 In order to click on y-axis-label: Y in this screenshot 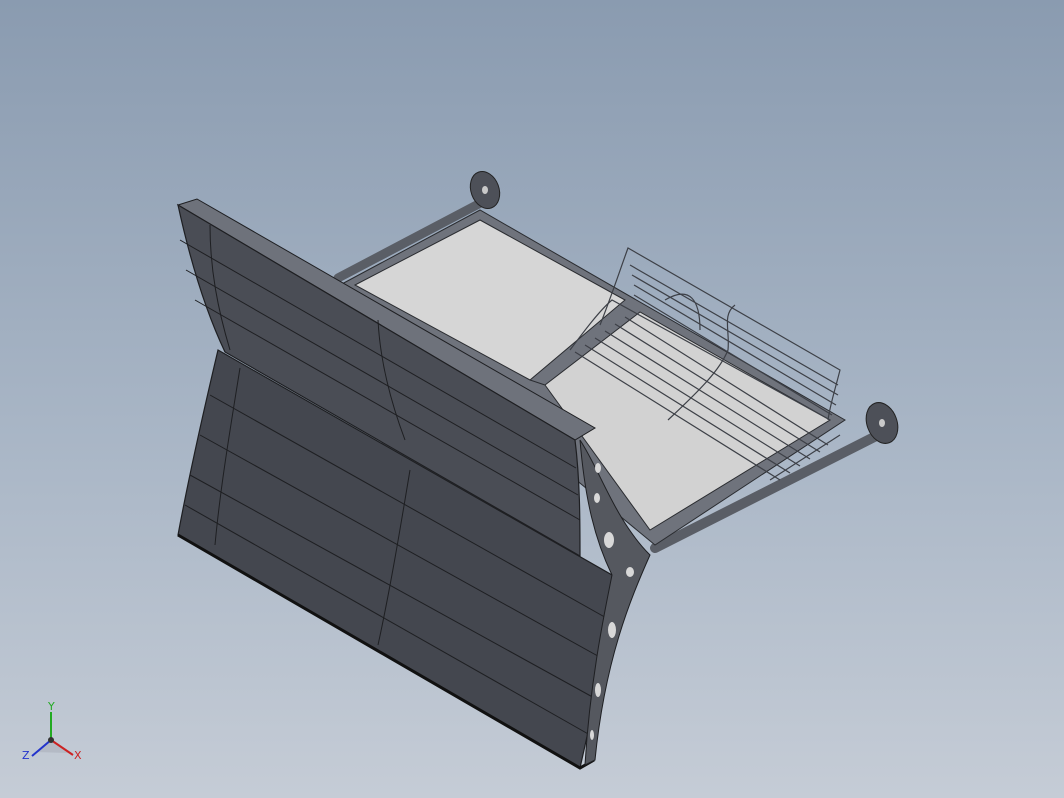, I will do `click(51, 706)`.